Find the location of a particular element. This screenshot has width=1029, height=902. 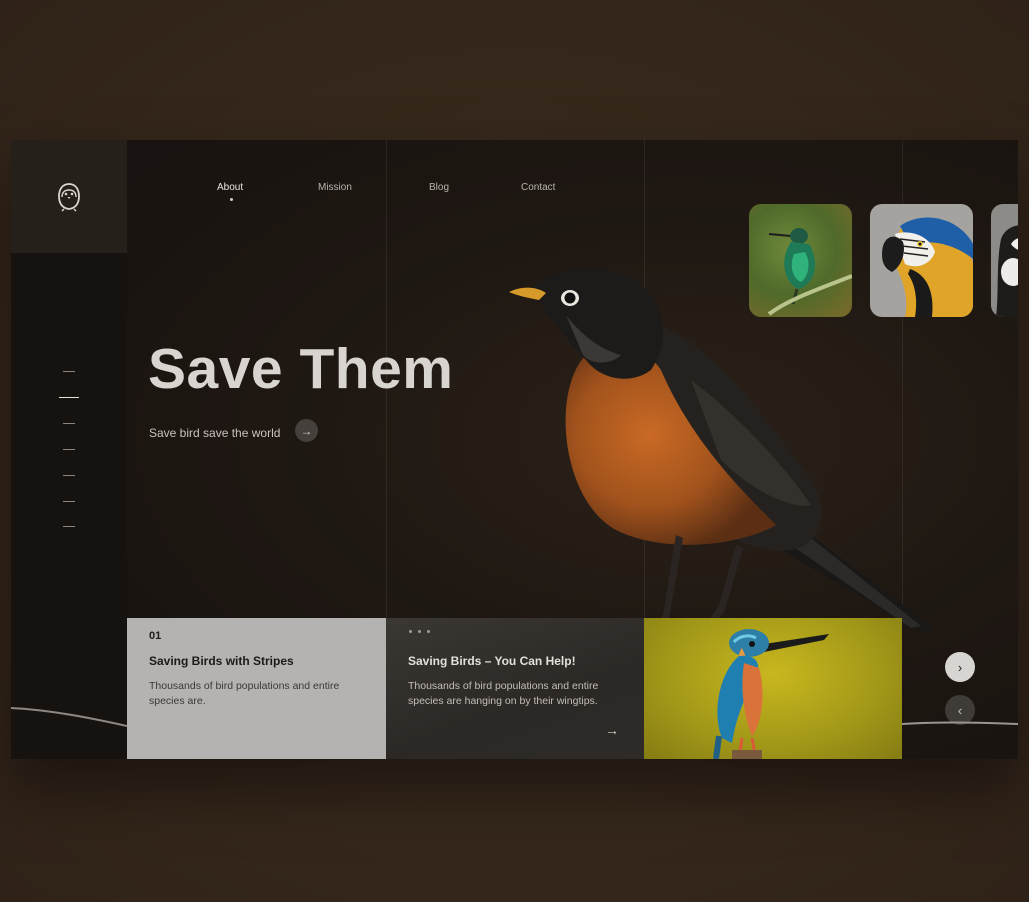

puffin-image is located at coordinates (1007, 271).